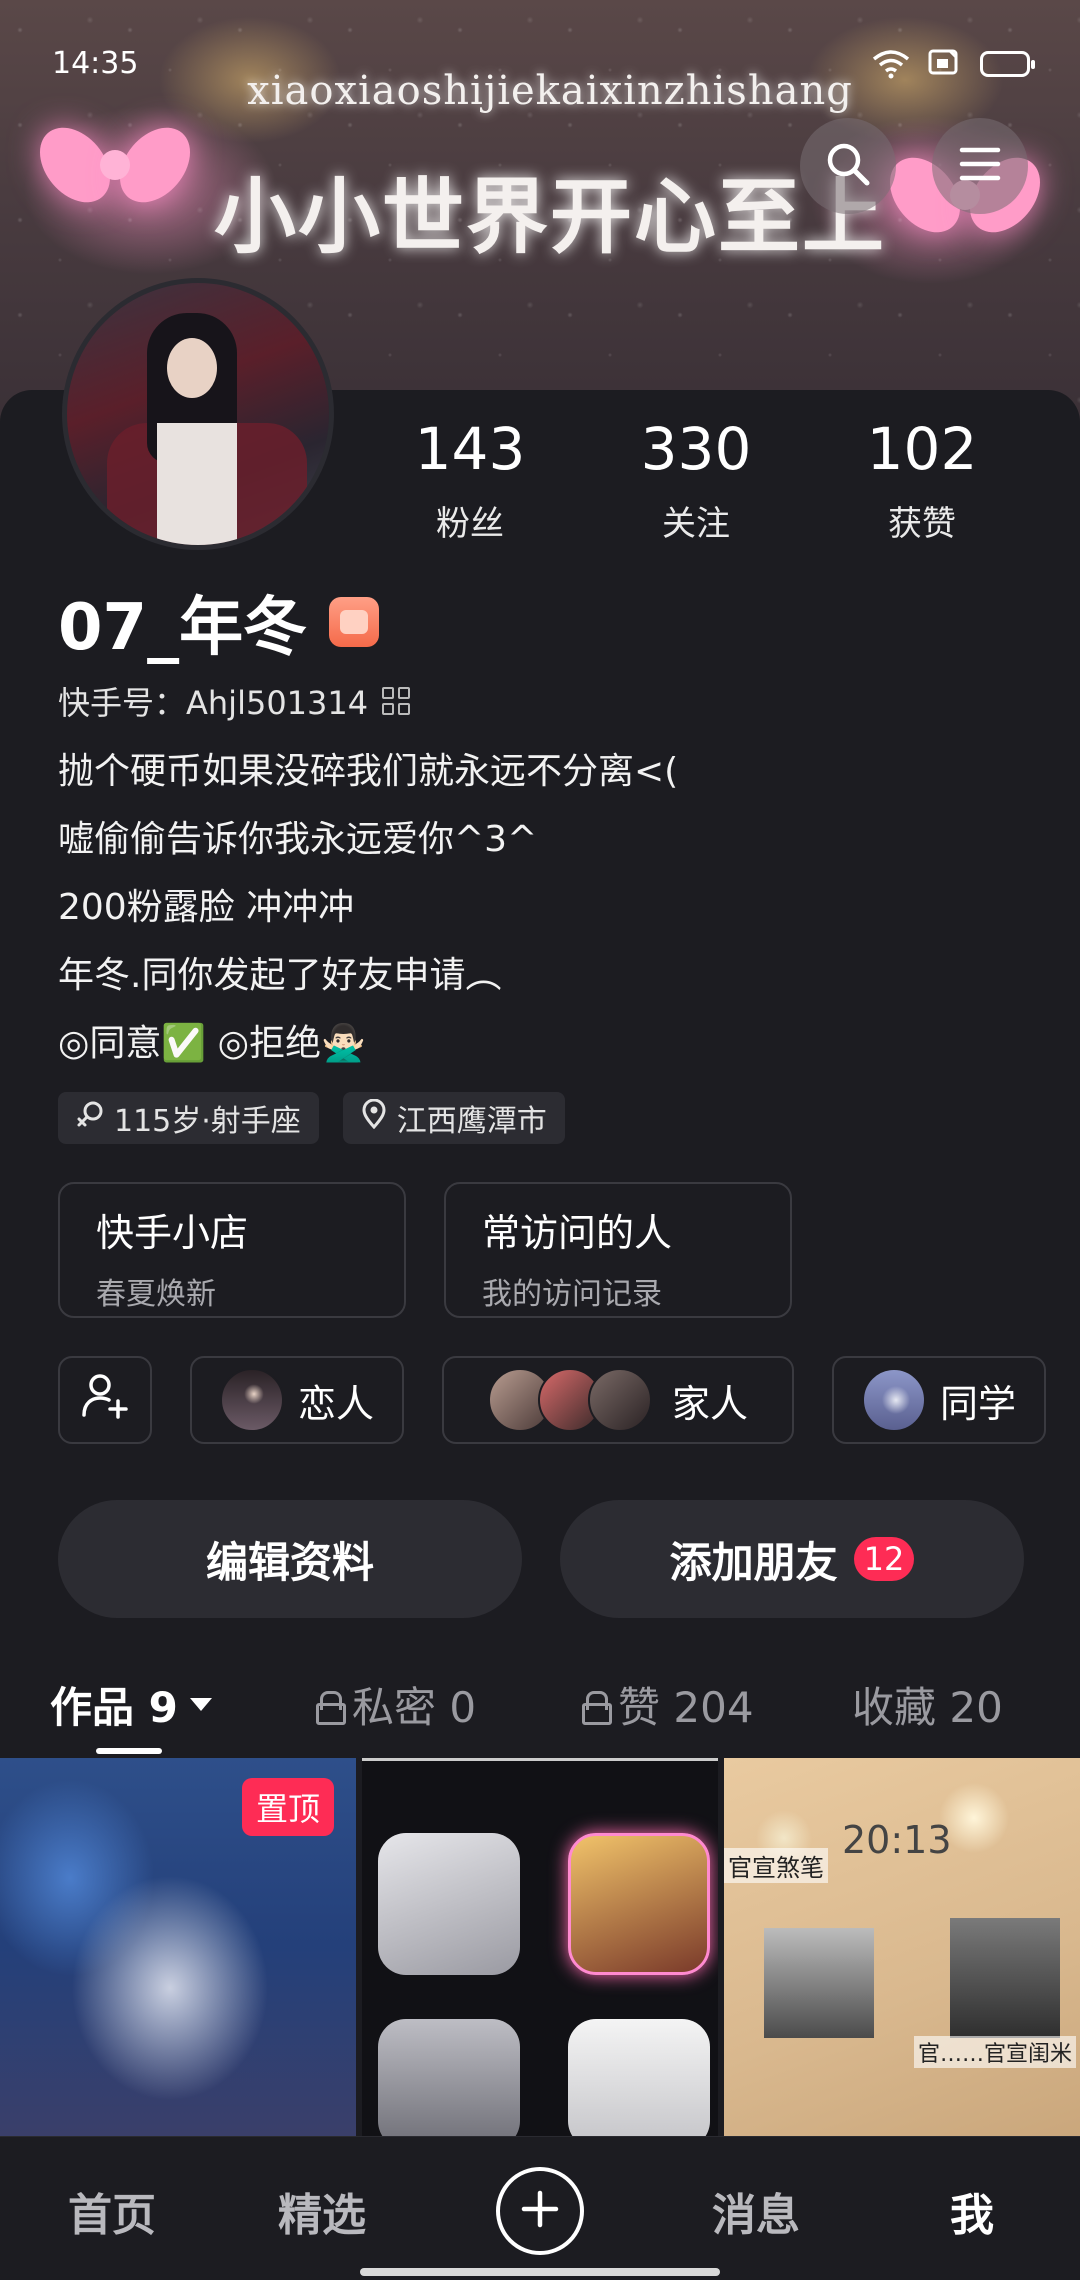 Image resolution: width=1080 pixels, height=2280 pixels. What do you see at coordinates (425, 1250) in the screenshot?
I see `feature-cards: 快手小店 春夏焕新 常访问的人 我的访问记录` at bounding box center [425, 1250].